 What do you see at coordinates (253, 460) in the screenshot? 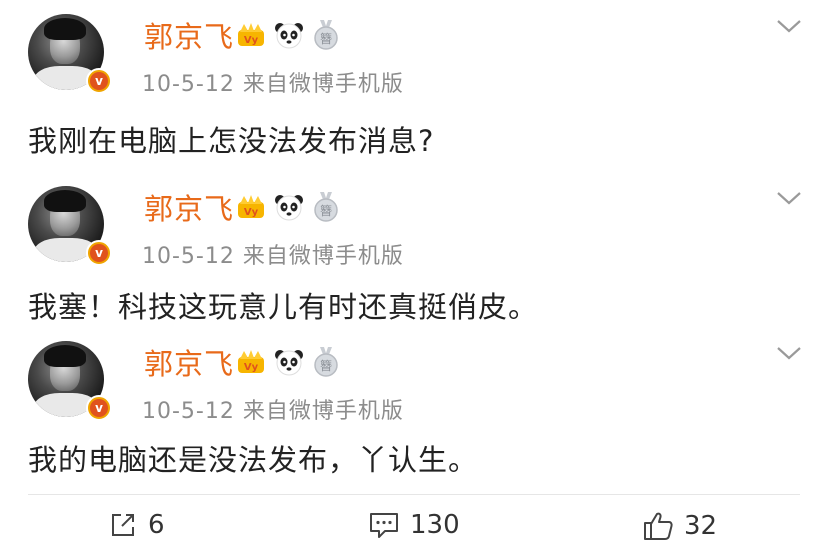
I see `post-content: 我的电脑还是没法发布，丫认生。` at bounding box center [253, 460].